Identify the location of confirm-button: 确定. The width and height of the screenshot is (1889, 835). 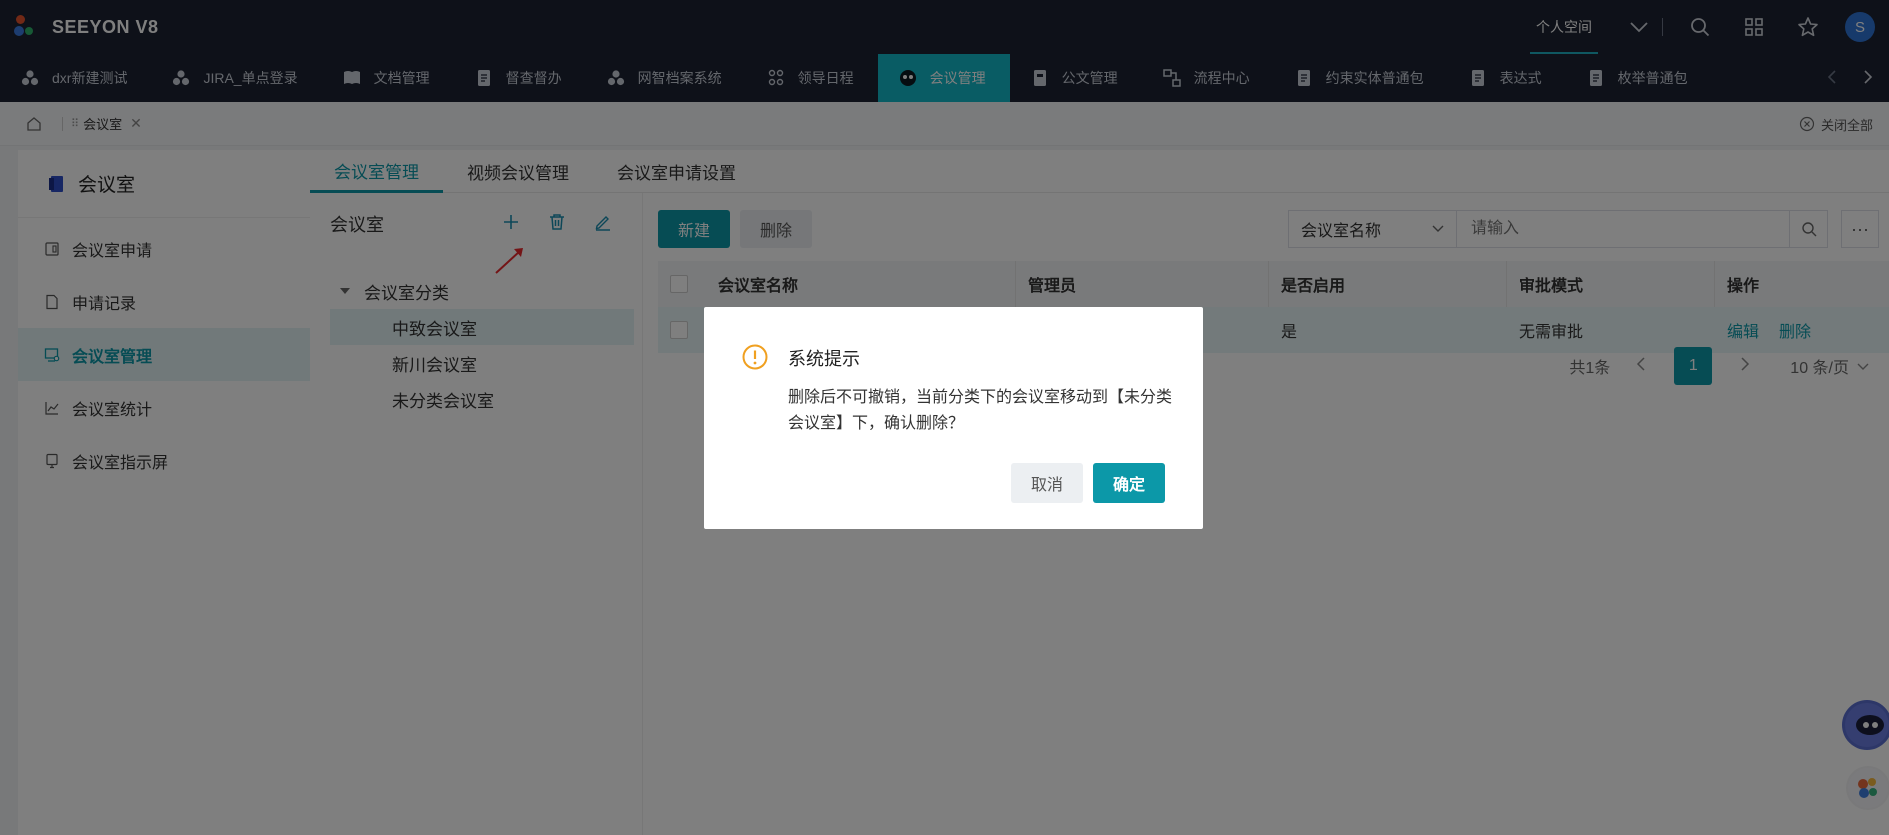
(1129, 483).